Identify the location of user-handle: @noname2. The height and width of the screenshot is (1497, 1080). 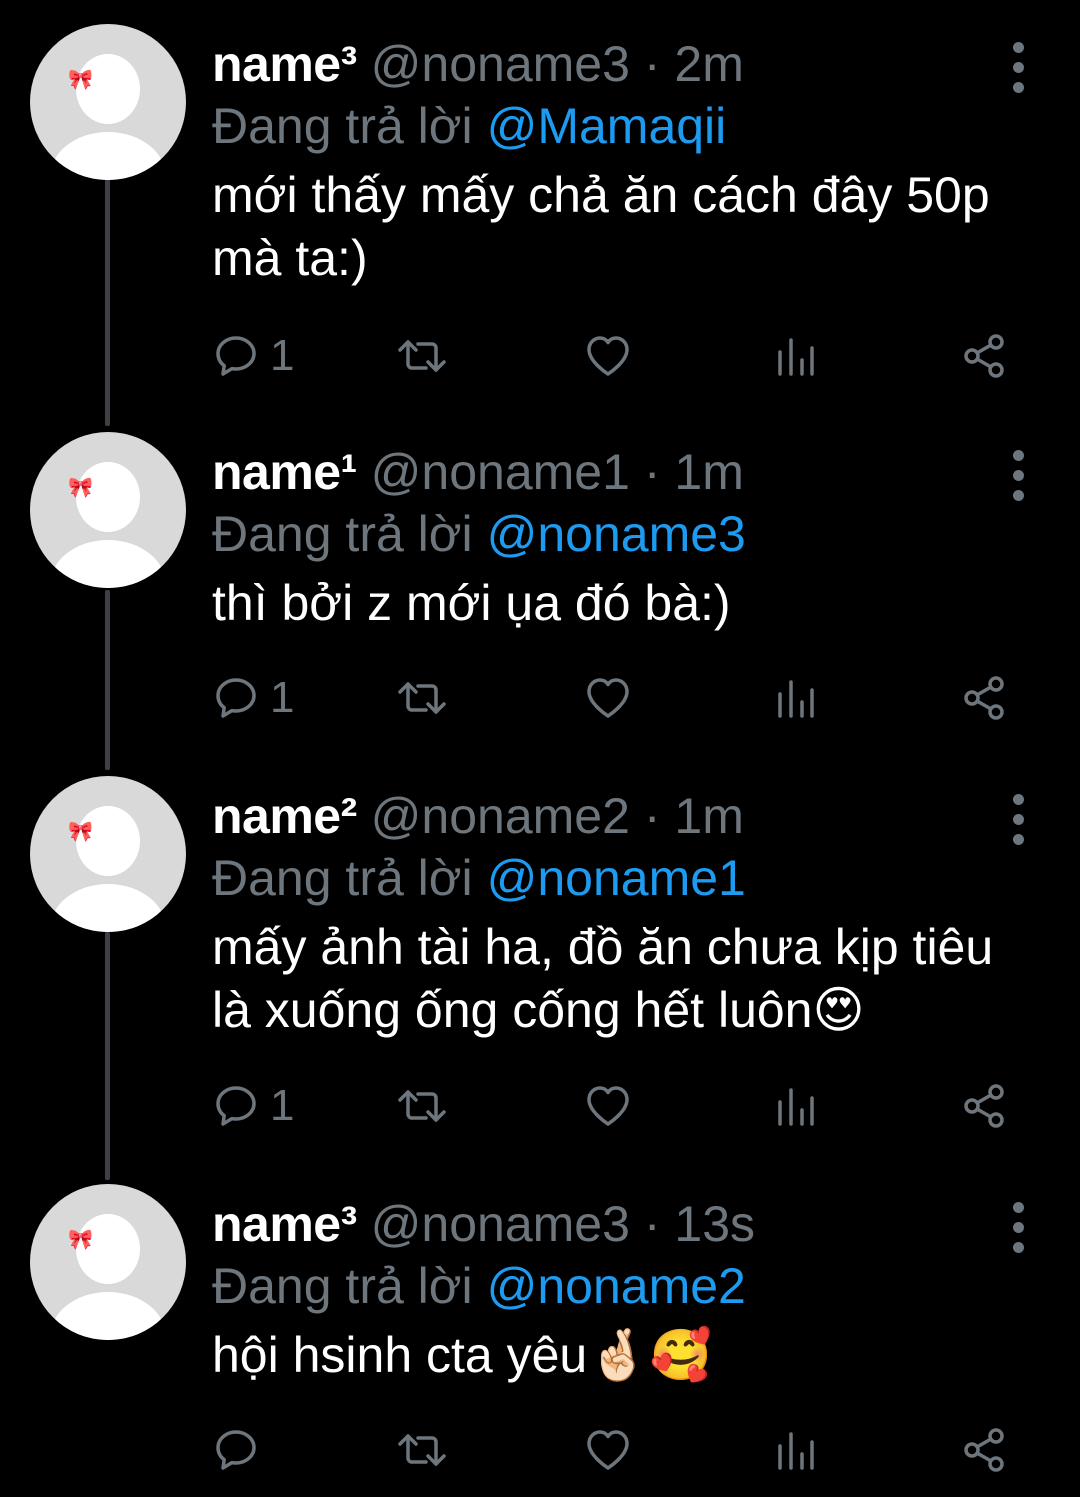
(500, 816).